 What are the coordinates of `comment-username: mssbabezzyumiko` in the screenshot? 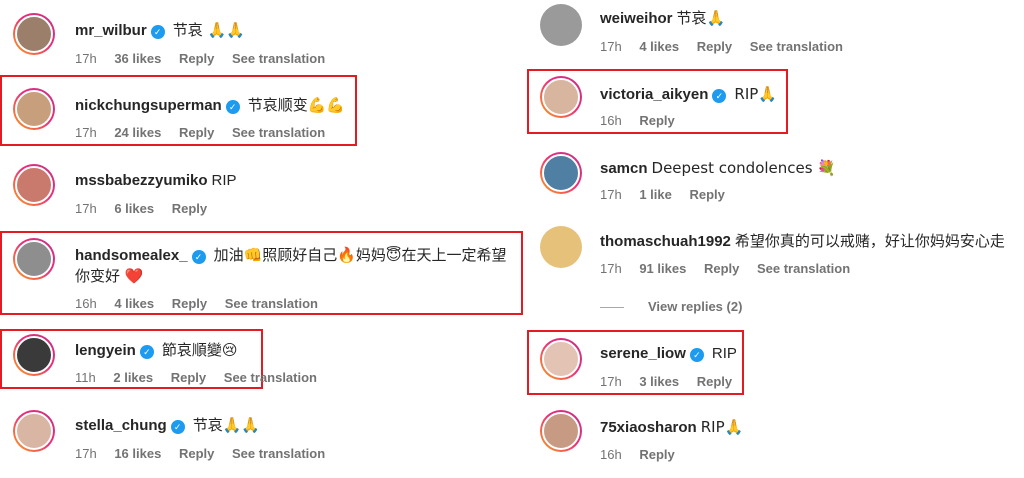 It's located at (141, 180).